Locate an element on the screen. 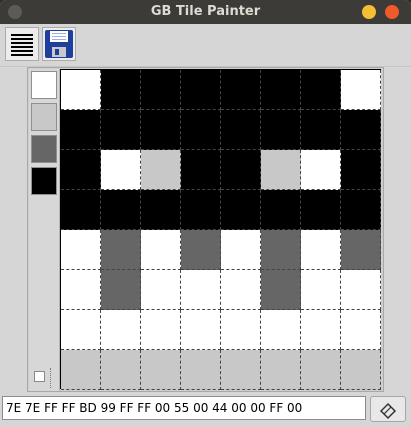  clear-button is located at coordinates (388, 409).